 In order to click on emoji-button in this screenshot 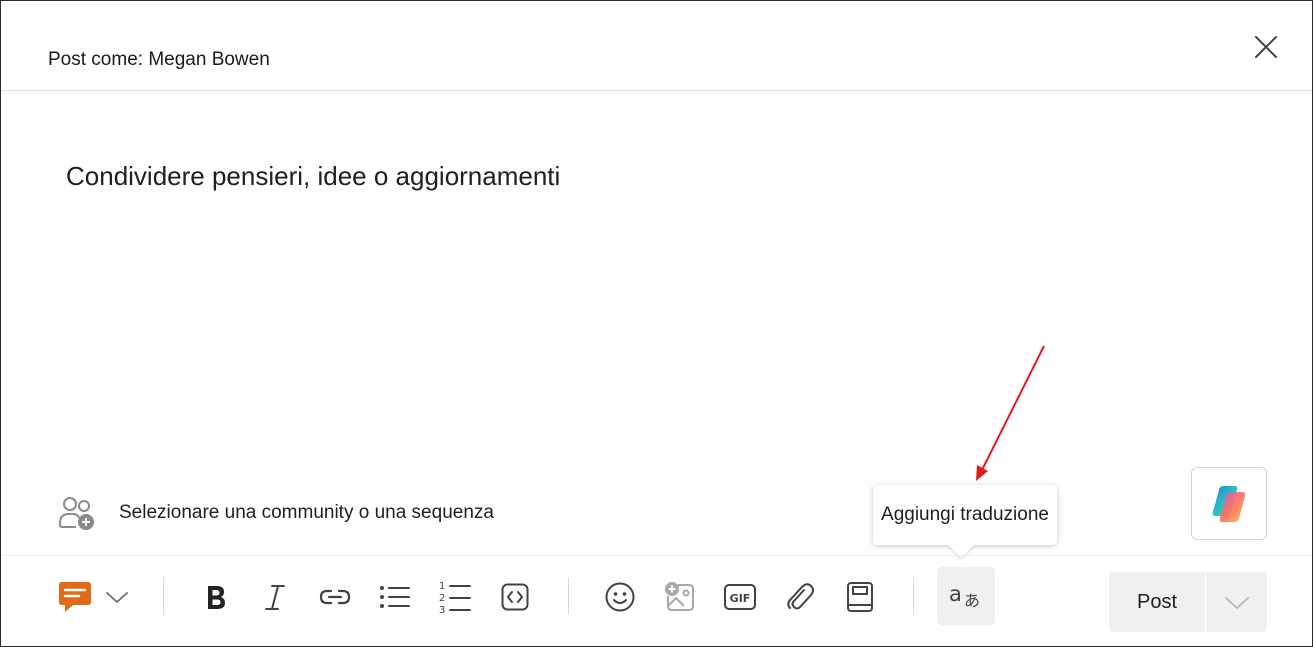, I will do `click(620, 597)`.